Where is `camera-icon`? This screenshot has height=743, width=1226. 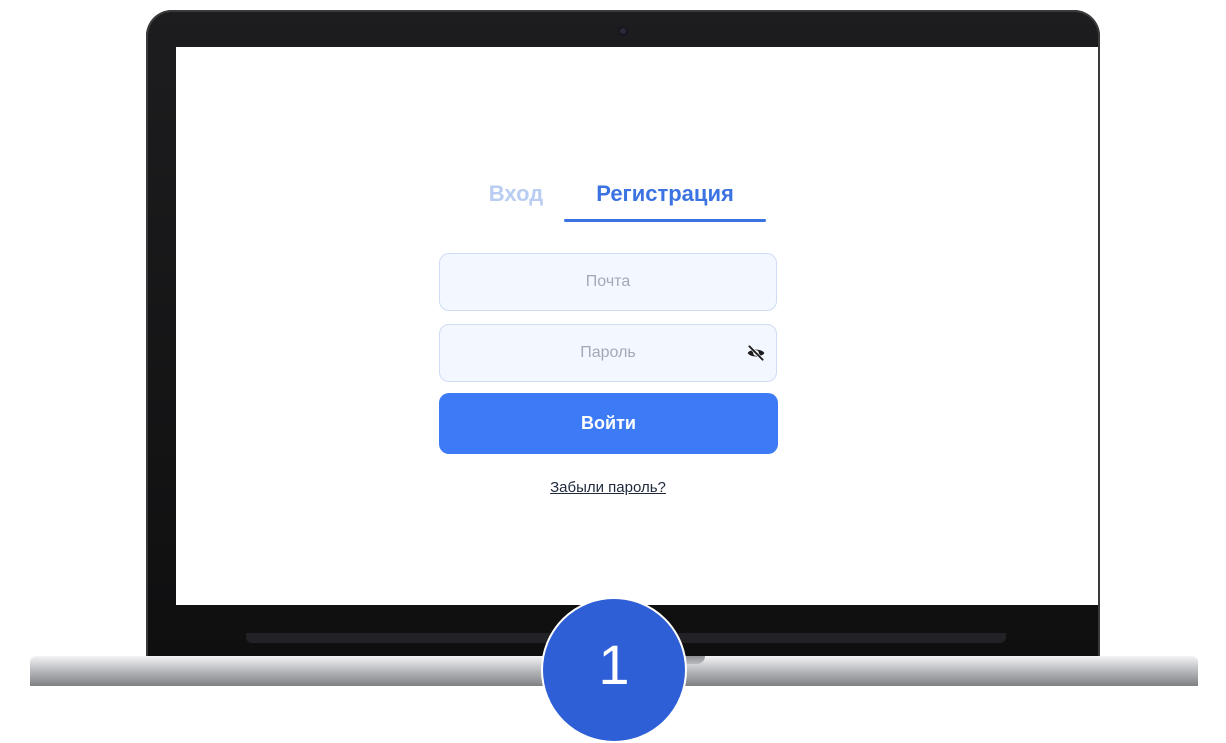 camera-icon is located at coordinates (623, 31).